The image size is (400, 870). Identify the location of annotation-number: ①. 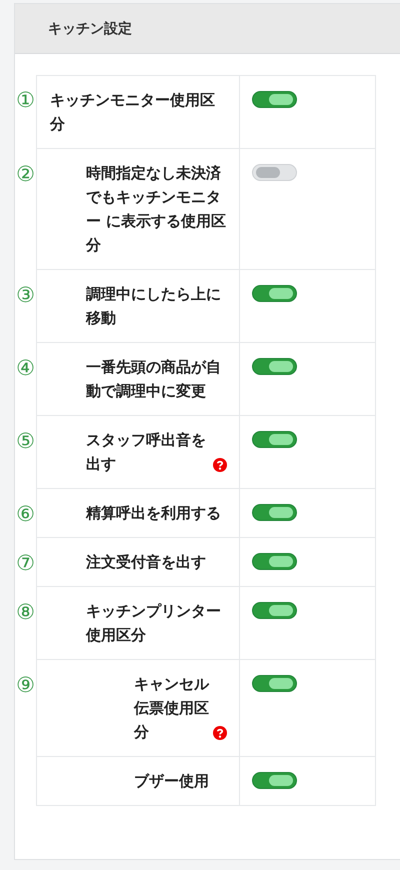
(25, 100).